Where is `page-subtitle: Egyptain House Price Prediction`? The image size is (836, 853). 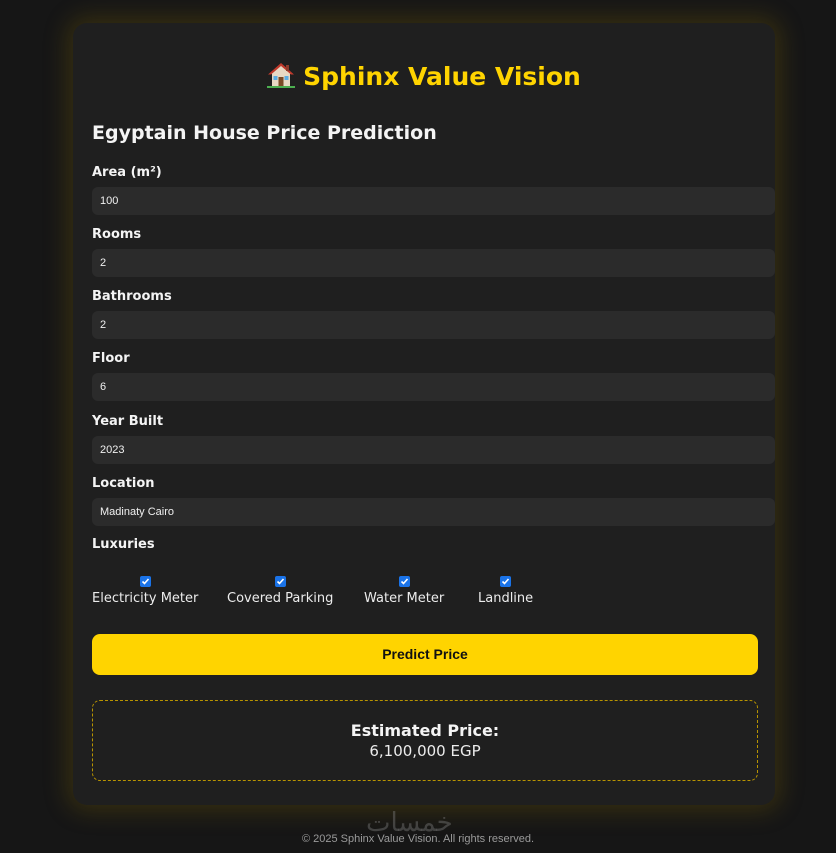 page-subtitle: Egyptain House Price Prediction is located at coordinates (264, 133).